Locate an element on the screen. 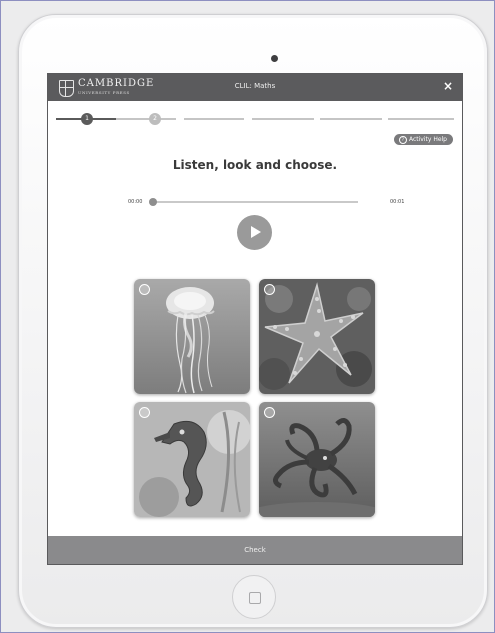 The width and height of the screenshot is (495, 633). close-button: × is located at coordinates (448, 86).